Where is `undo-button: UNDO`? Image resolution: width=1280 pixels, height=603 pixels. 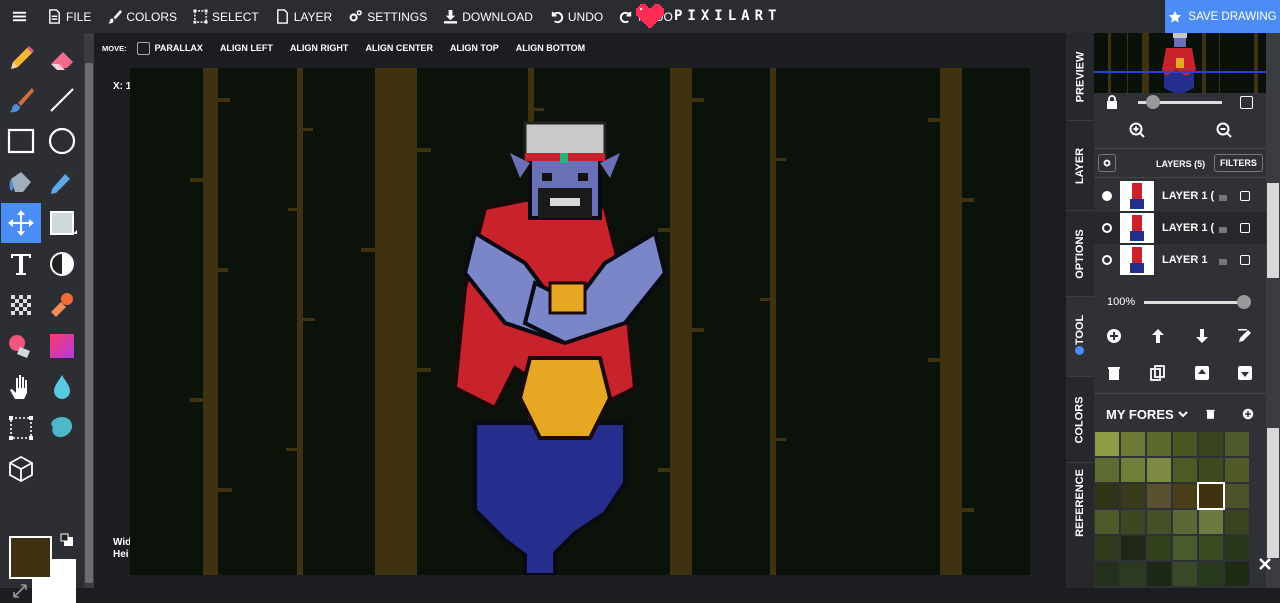
undo-button: UNDO is located at coordinates (576, 16).